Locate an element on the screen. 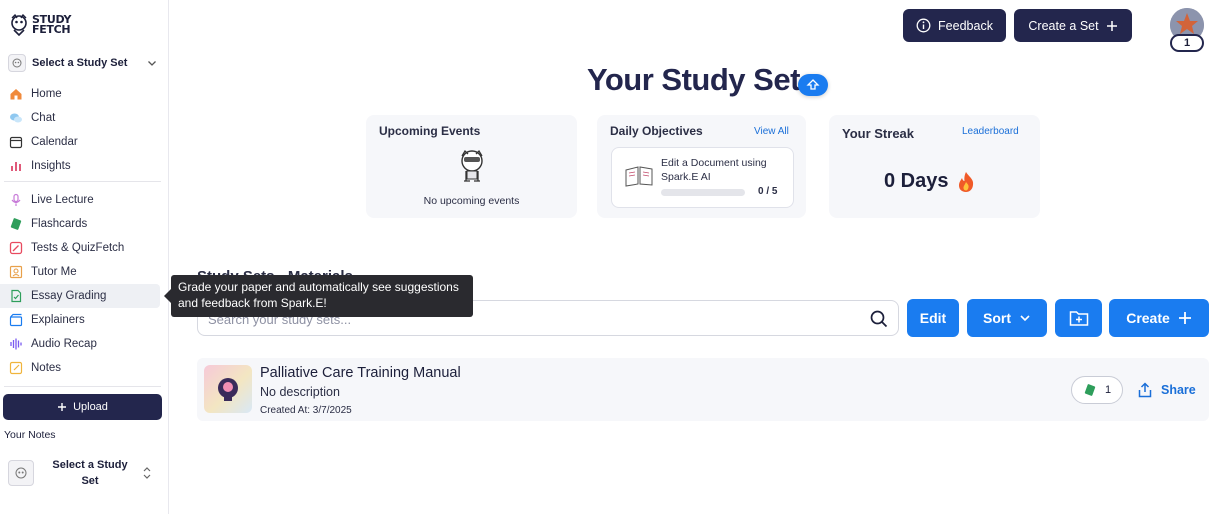  notes-study-set-select: Select a Study Set is located at coordinates (83, 473).